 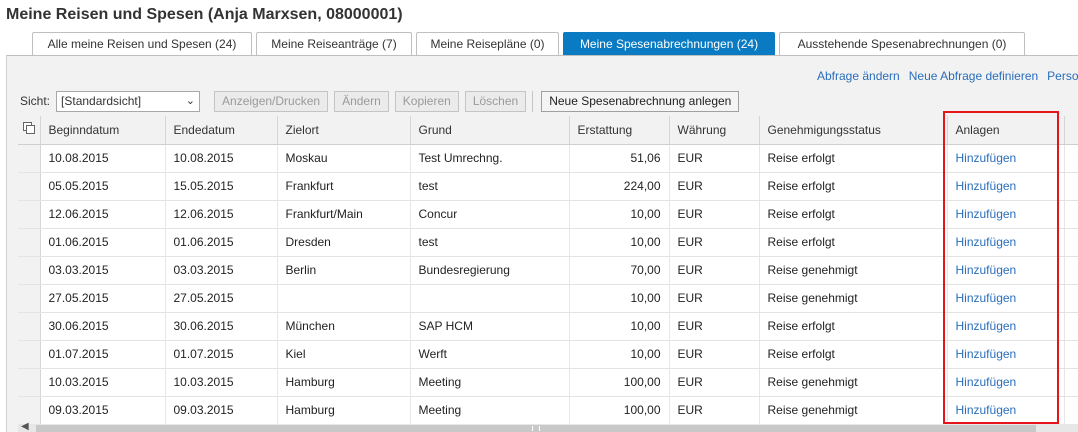 What do you see at coordinates (221, 242) in the screenshot?
I see `end-date-cell: 01.06.2015` at bounding box center [221, 242].